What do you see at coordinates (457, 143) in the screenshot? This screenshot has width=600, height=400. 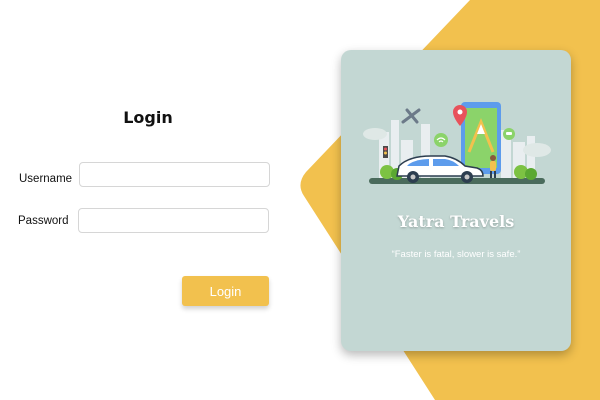 I see `travel-illustration` at bounding box center [457, 143].